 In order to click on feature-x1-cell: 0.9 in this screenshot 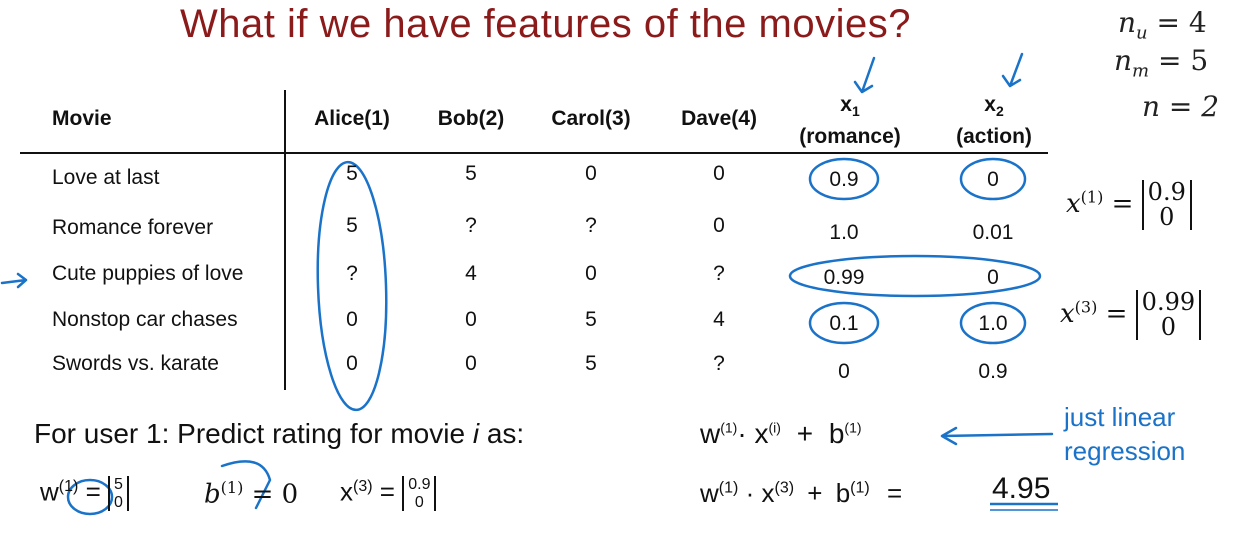, I will do `click(844, 179)`.